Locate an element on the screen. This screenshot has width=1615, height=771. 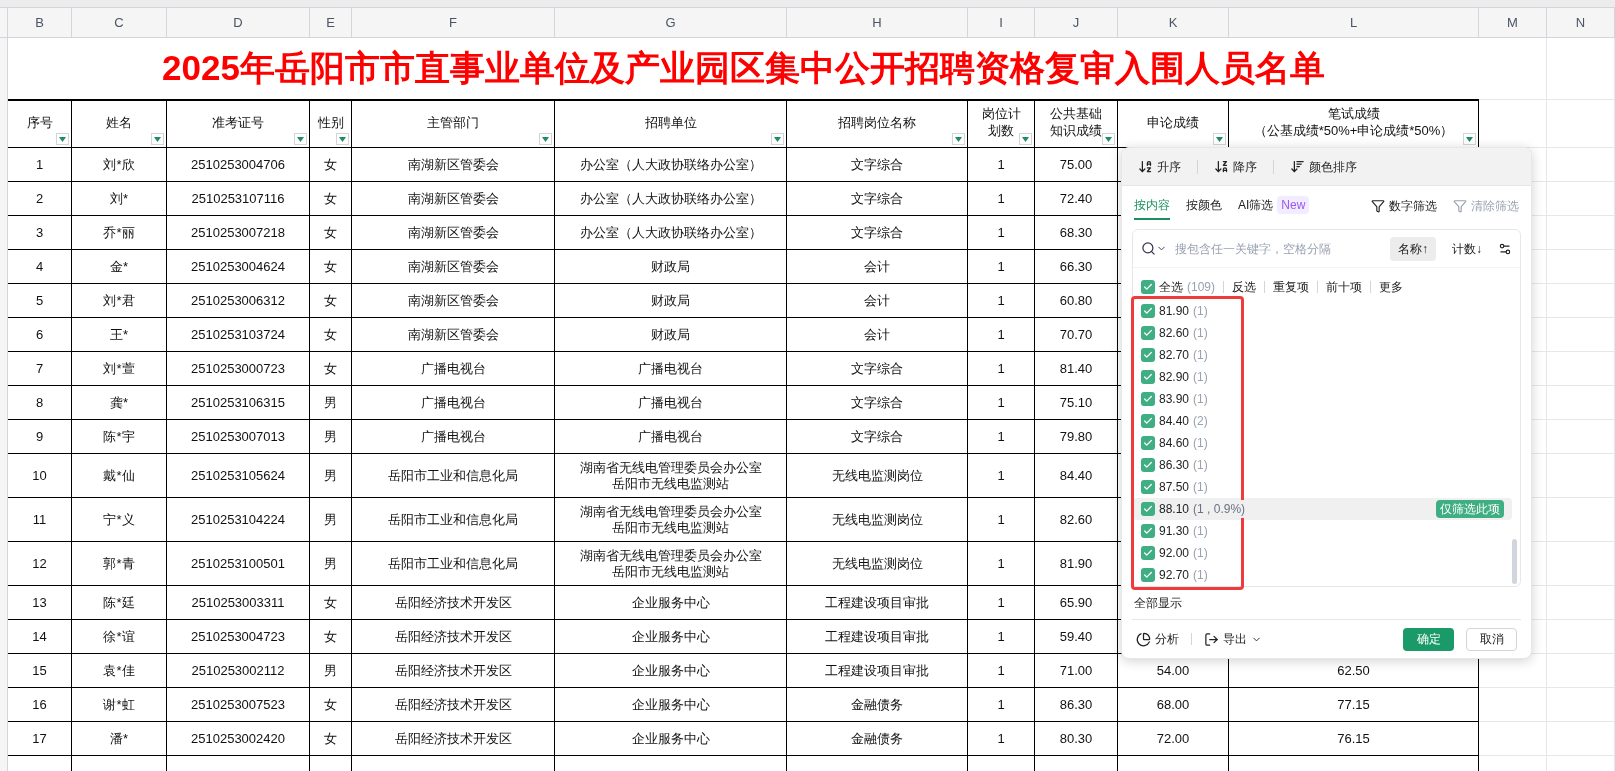
column-letter: M is located at coordinates (1513, 22).